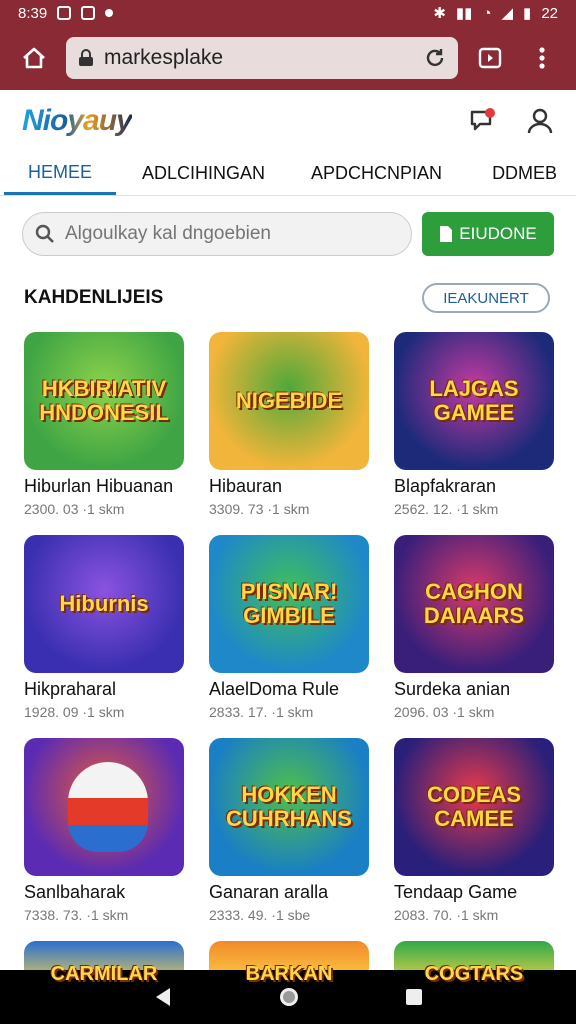  What do you see at coordinates (60, 173) in the screenshot?
I see `tab-home: HEMEE` at bounding box center [60, 173].